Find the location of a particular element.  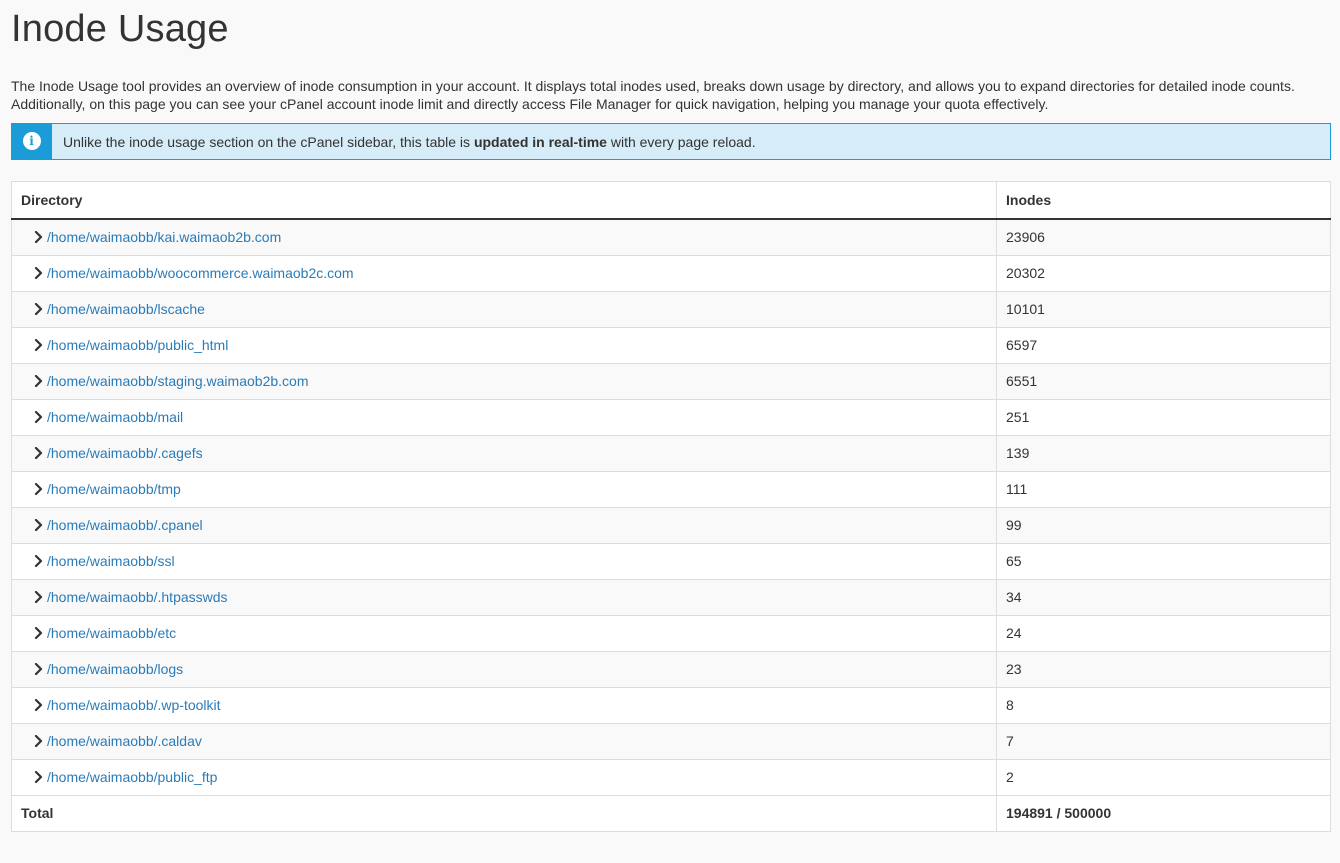

directory-cell-content: /home/waimaobb/etc is located at coordinates (504, 633).